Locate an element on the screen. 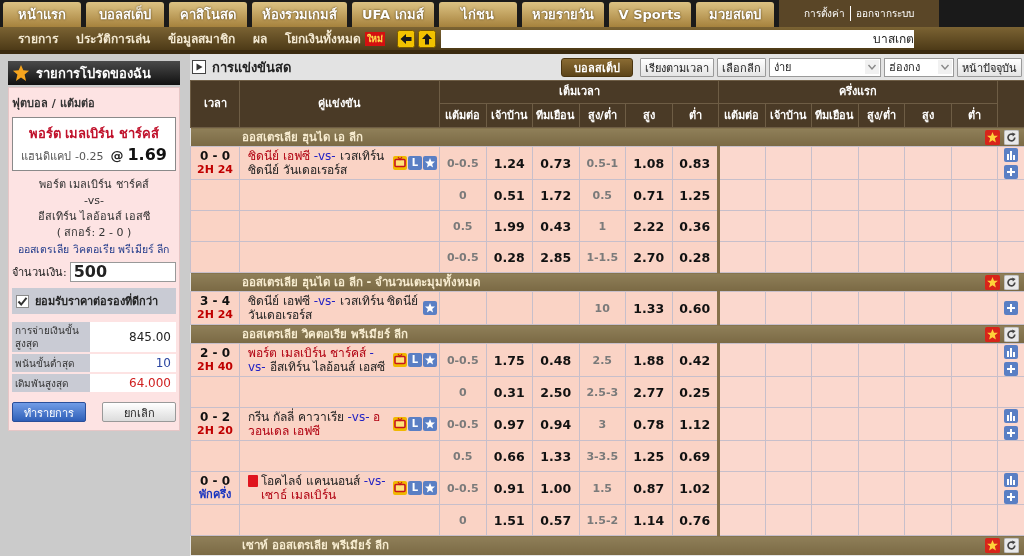  odds-cell: 1.08 is located at coordinates (648, 163).